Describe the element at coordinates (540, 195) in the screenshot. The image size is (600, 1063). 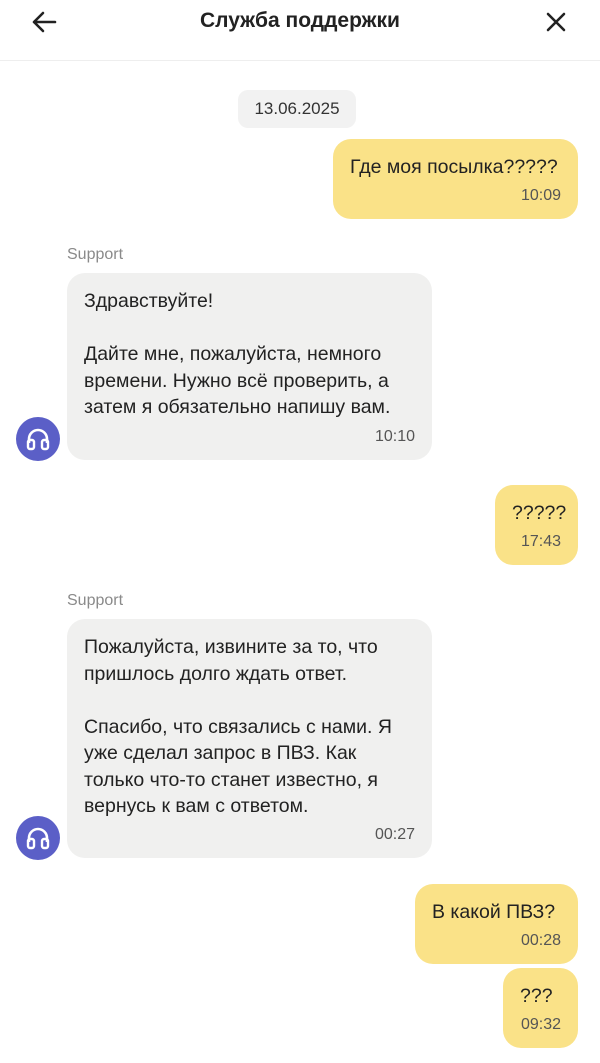
I see `message-time: 10:09` at that location.